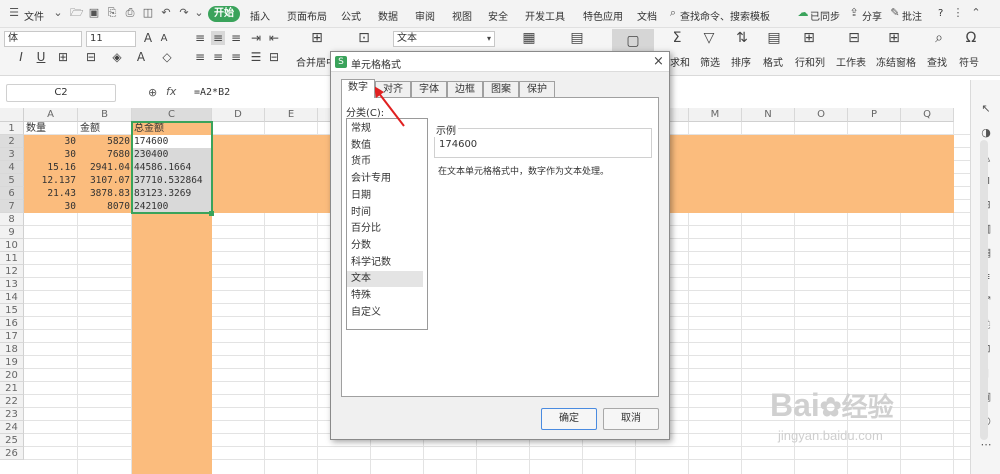 This screenshot has height=474, width=1000. I want to click on conditional-format-icon: ▦, so click(529, 38).